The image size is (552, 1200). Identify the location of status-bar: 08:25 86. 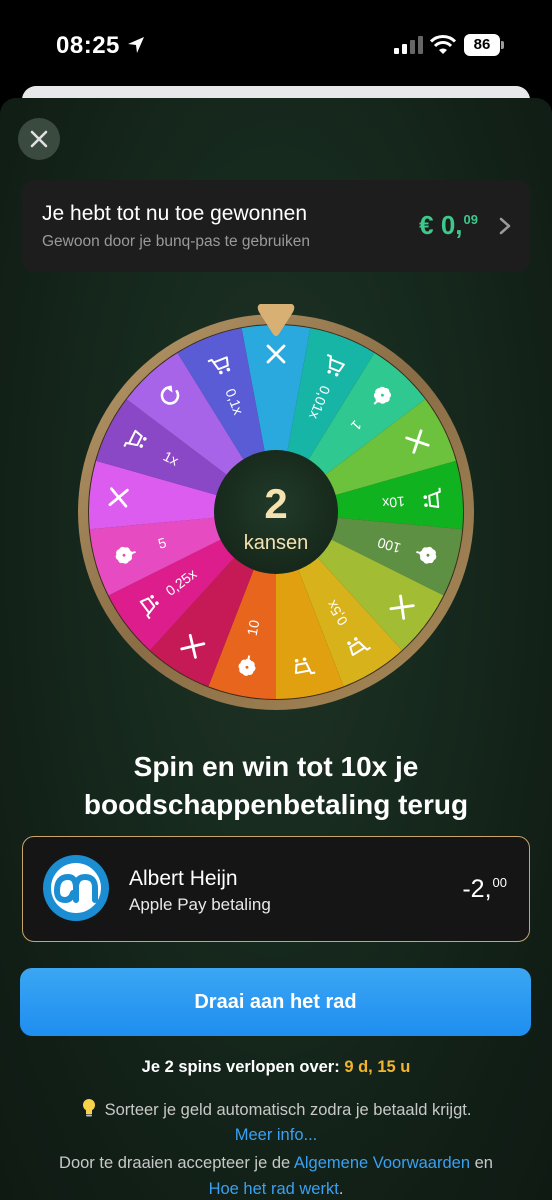
(276, 46).